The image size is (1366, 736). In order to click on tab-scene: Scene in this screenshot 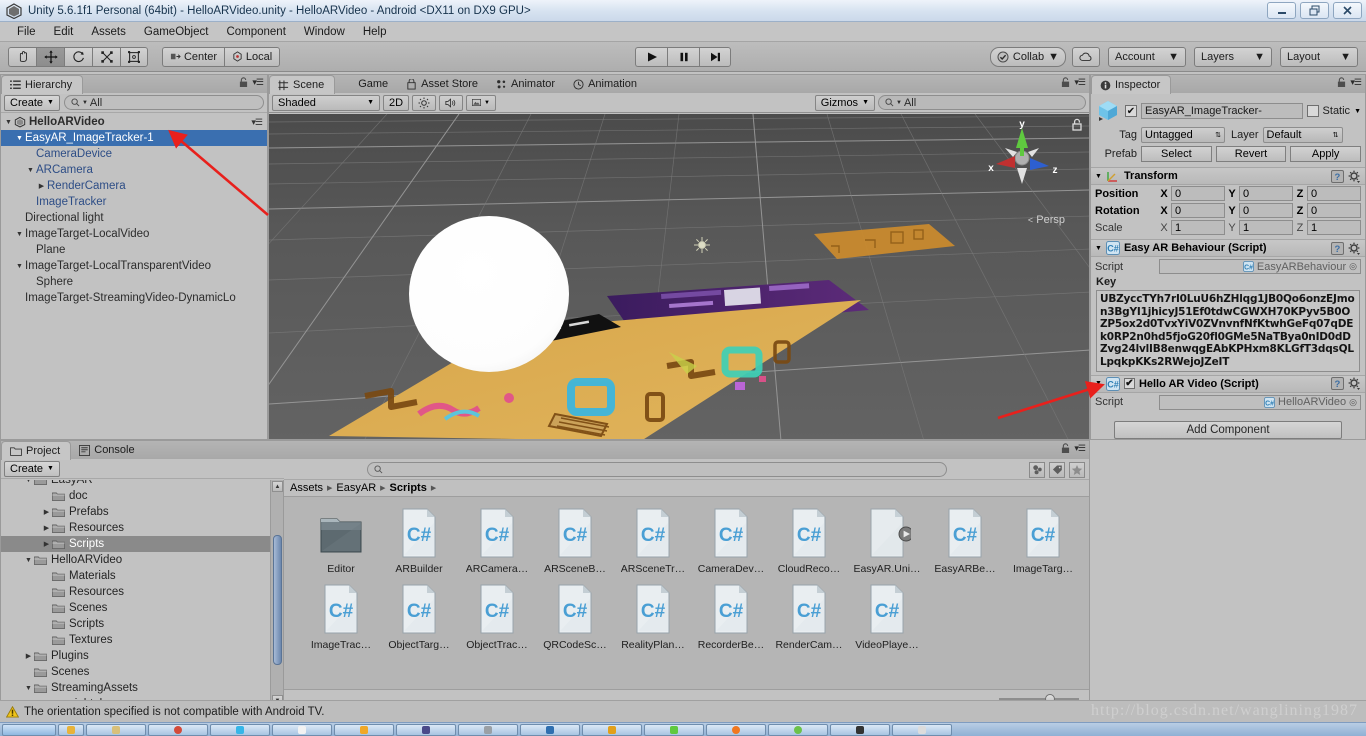, I will do `click(302, 84)`.